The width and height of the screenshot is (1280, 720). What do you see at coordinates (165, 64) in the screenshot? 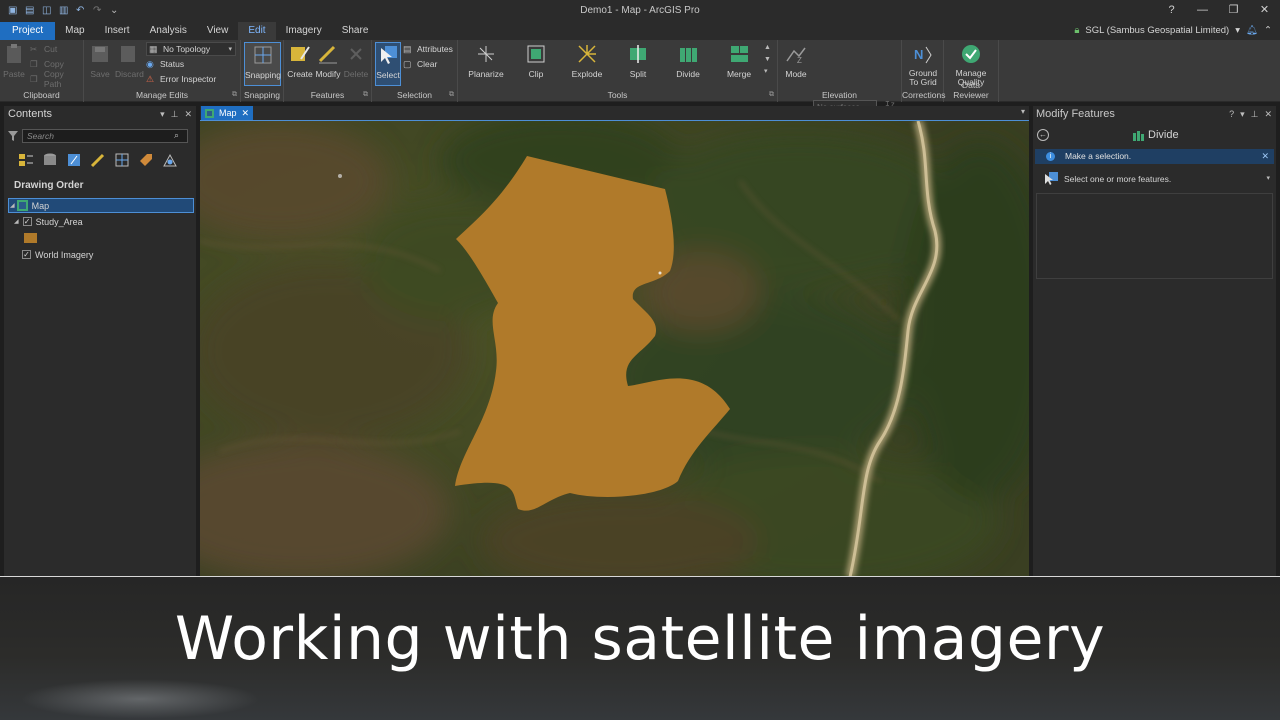
I see `status-button: ◉ Status` at bounding box center [165, 64].